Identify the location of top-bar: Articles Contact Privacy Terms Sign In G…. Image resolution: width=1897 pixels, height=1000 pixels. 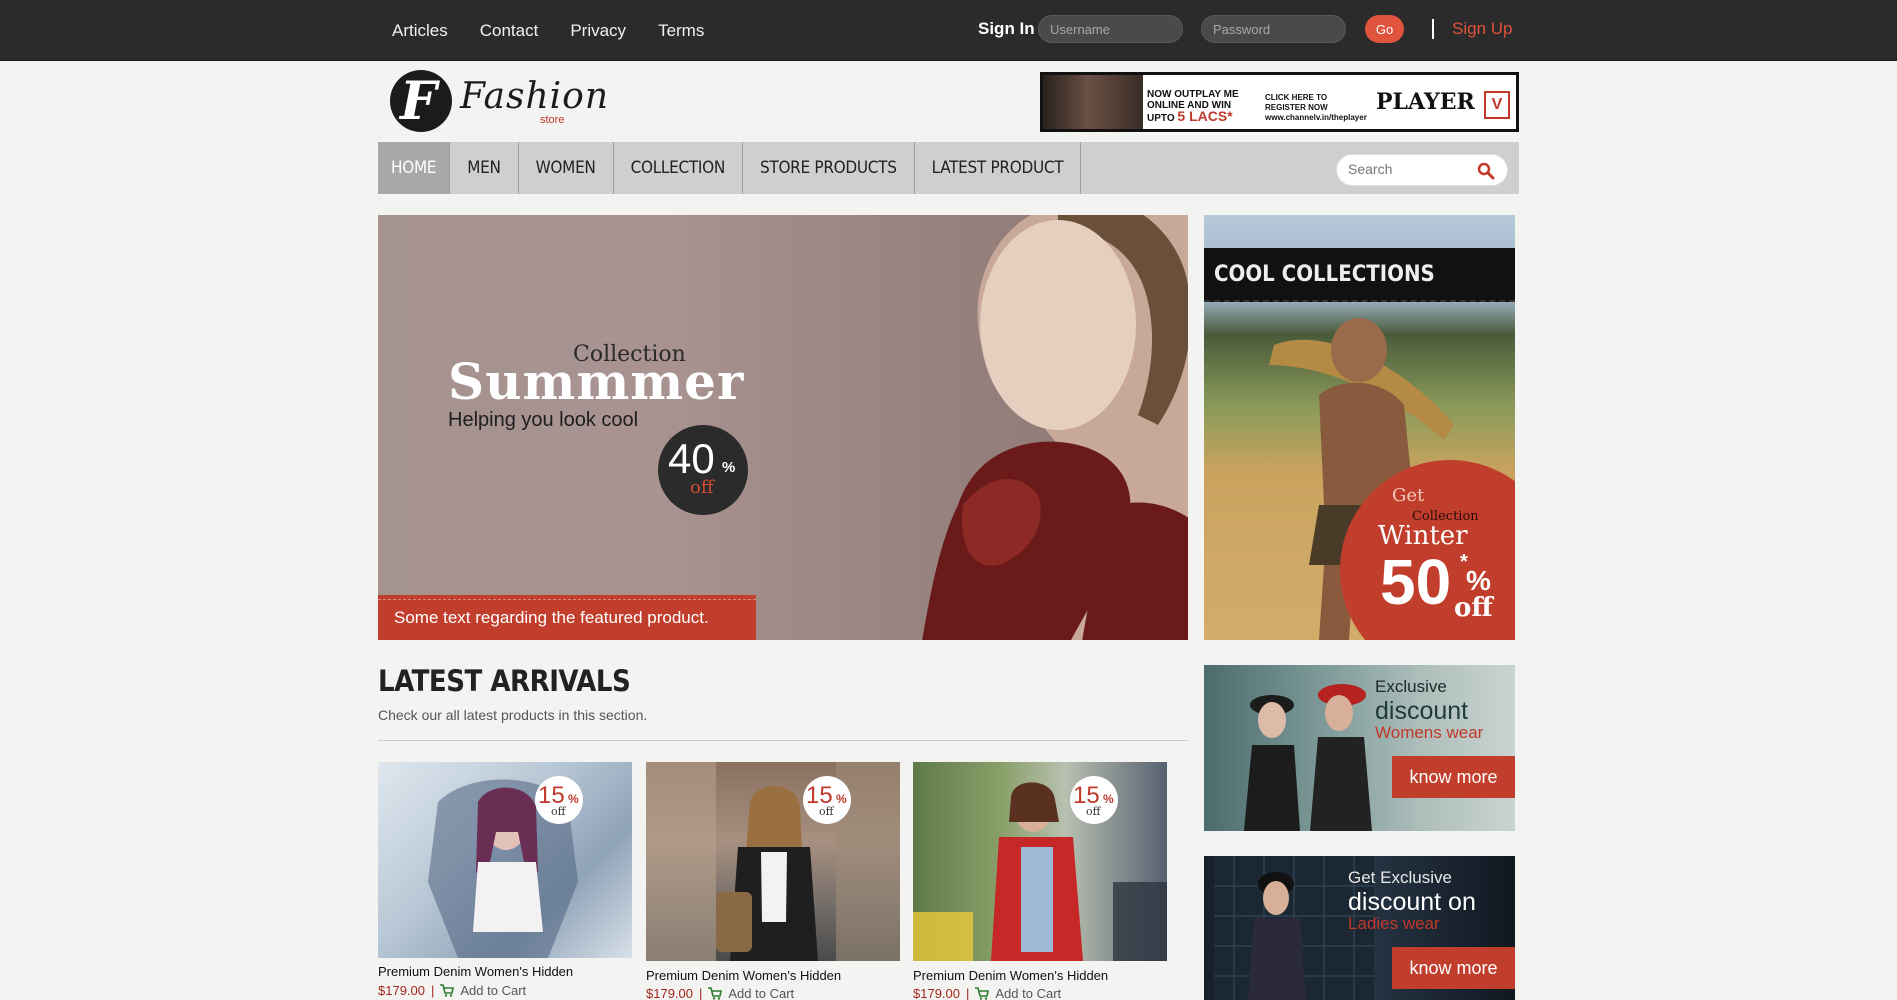
(948, 30).